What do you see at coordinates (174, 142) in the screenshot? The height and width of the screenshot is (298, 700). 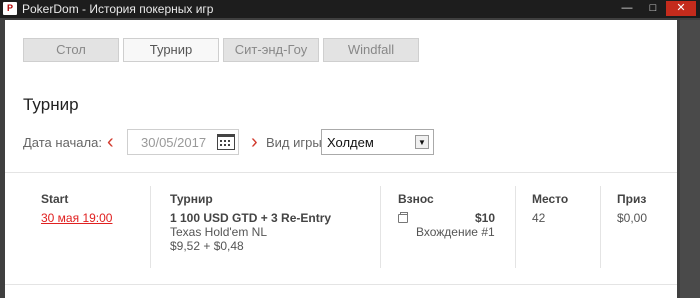 I see `date-value: 30/05/2017` at bounding box center [174, 142].